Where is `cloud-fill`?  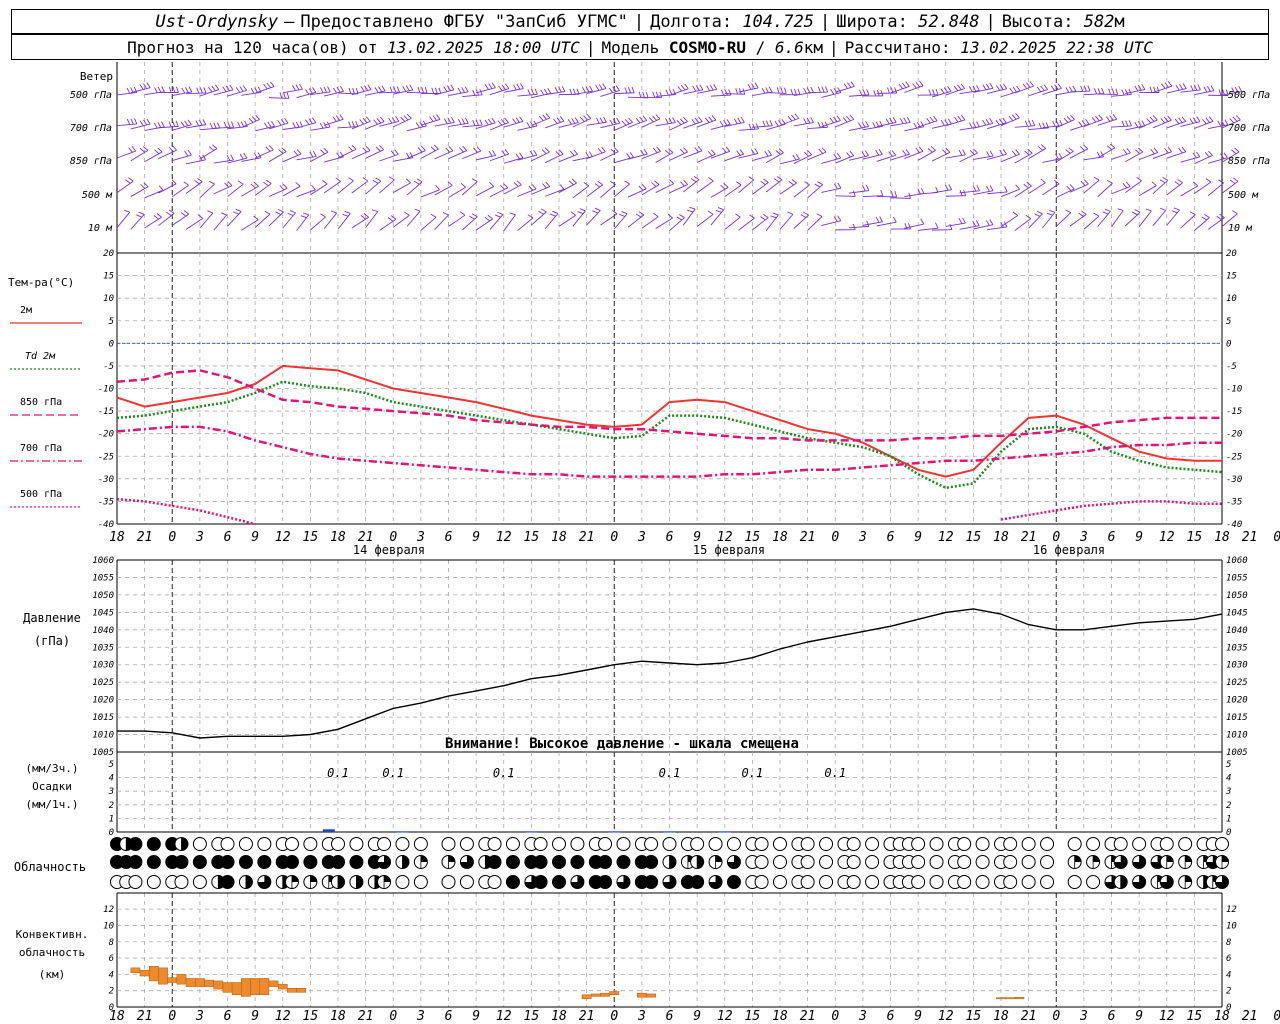 cloud-fill is located at coordinates (227, 882).